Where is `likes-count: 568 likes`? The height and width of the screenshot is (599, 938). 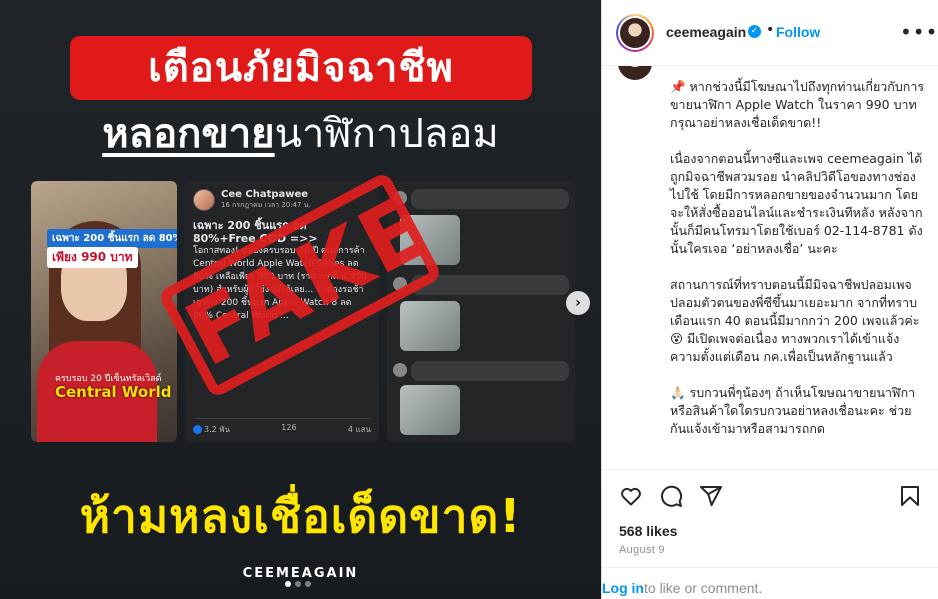 likes-count: 568 likes is located at coordinates (648, 531).